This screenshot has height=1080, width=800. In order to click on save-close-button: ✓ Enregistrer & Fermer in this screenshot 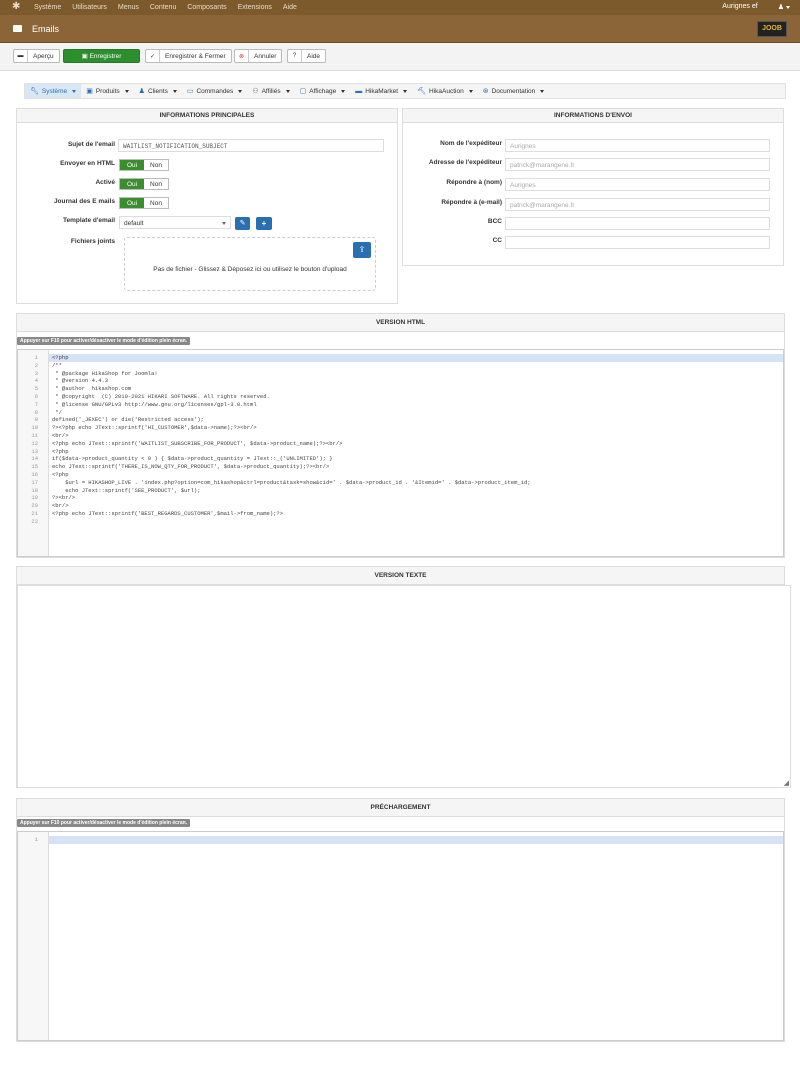, I will do `click(188, 56)`.